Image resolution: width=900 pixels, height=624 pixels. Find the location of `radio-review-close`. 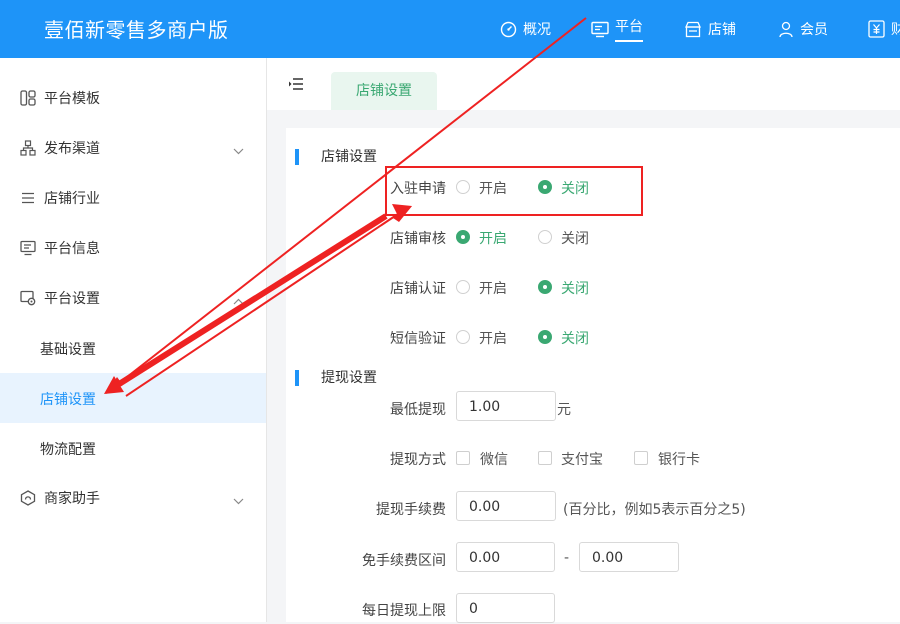

radio-review-close is located at coordinates (545, 237).